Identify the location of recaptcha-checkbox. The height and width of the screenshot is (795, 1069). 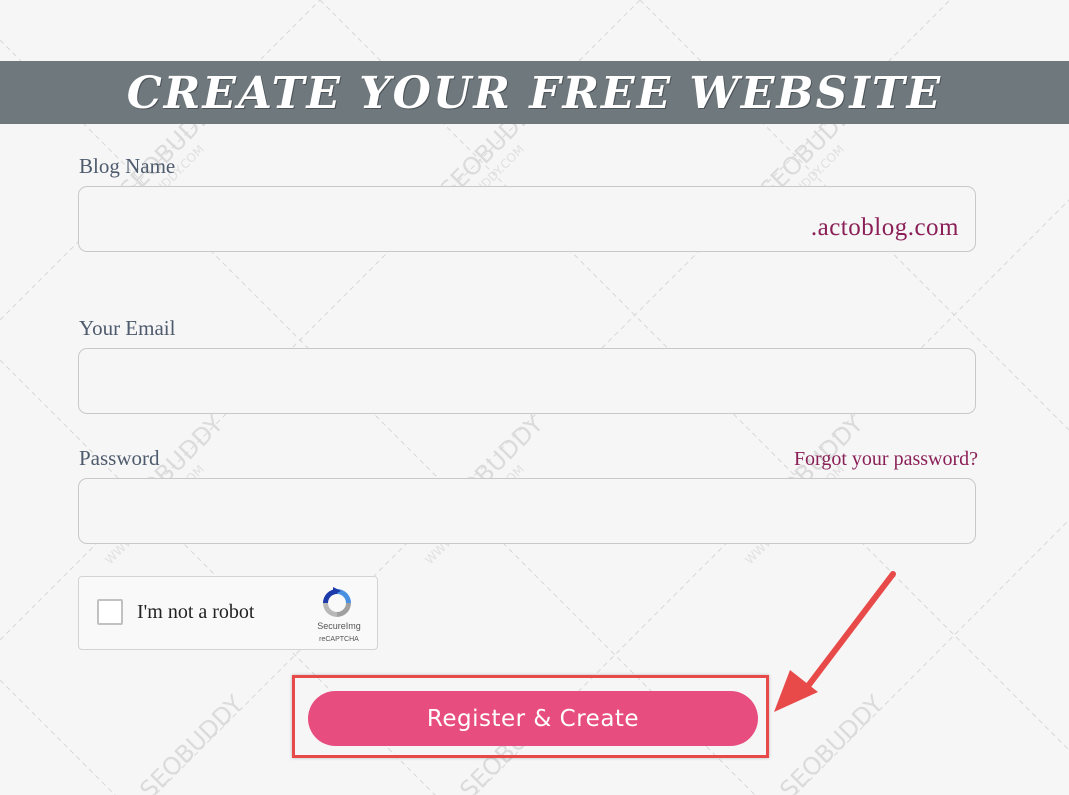
(110, 612).